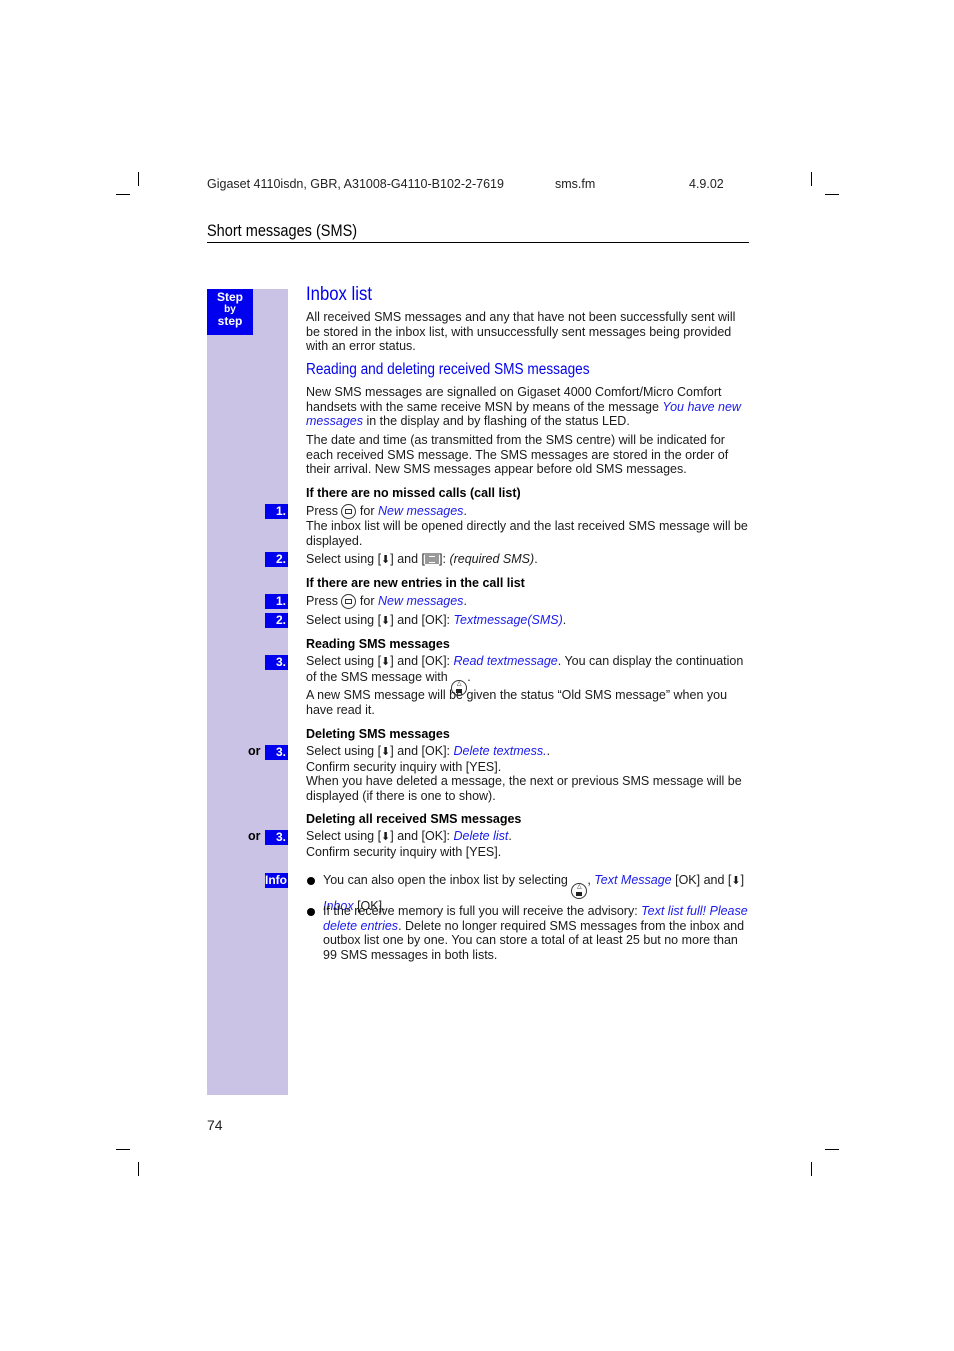 This screenshot has width=954, height=1351. Describe the element at coordinates (432, 558) in the screenshot. I see `menu-key-icon` at that location.